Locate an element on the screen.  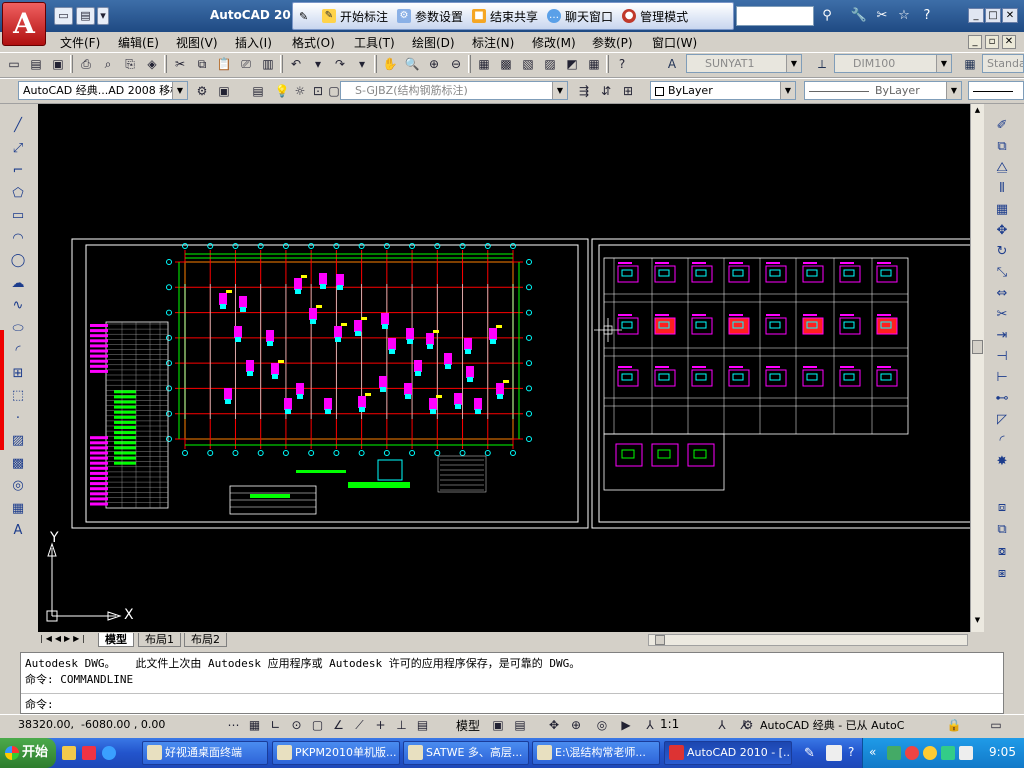
dim-style-combo: DIM100 ▼ is located at coordinates (893, 63).